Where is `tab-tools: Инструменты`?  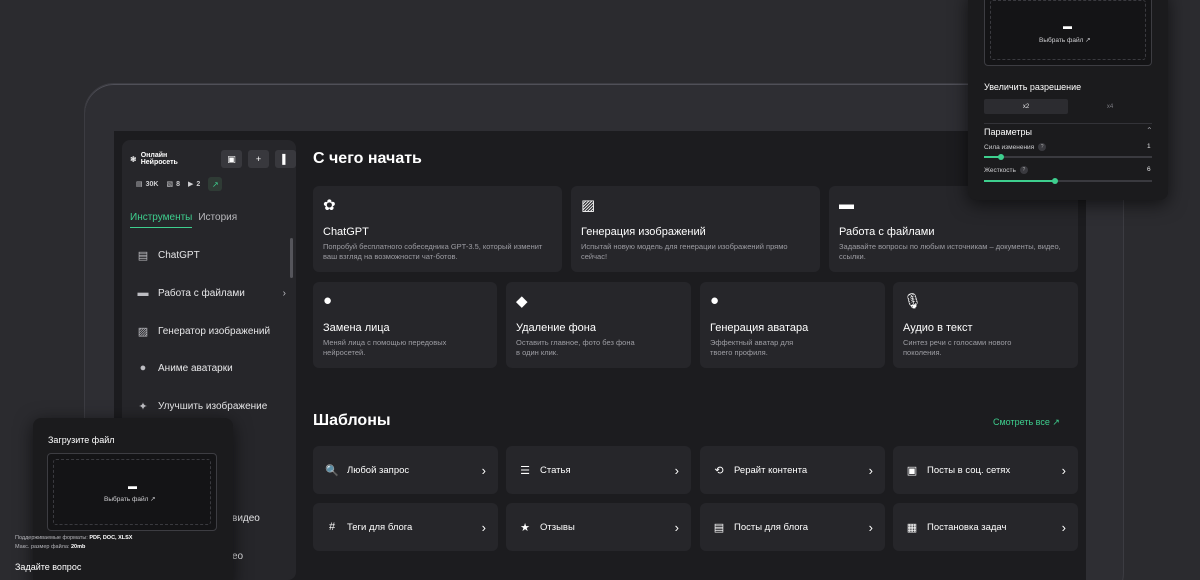 tab-tools: Инструменты is located at coordinates (161, 220).